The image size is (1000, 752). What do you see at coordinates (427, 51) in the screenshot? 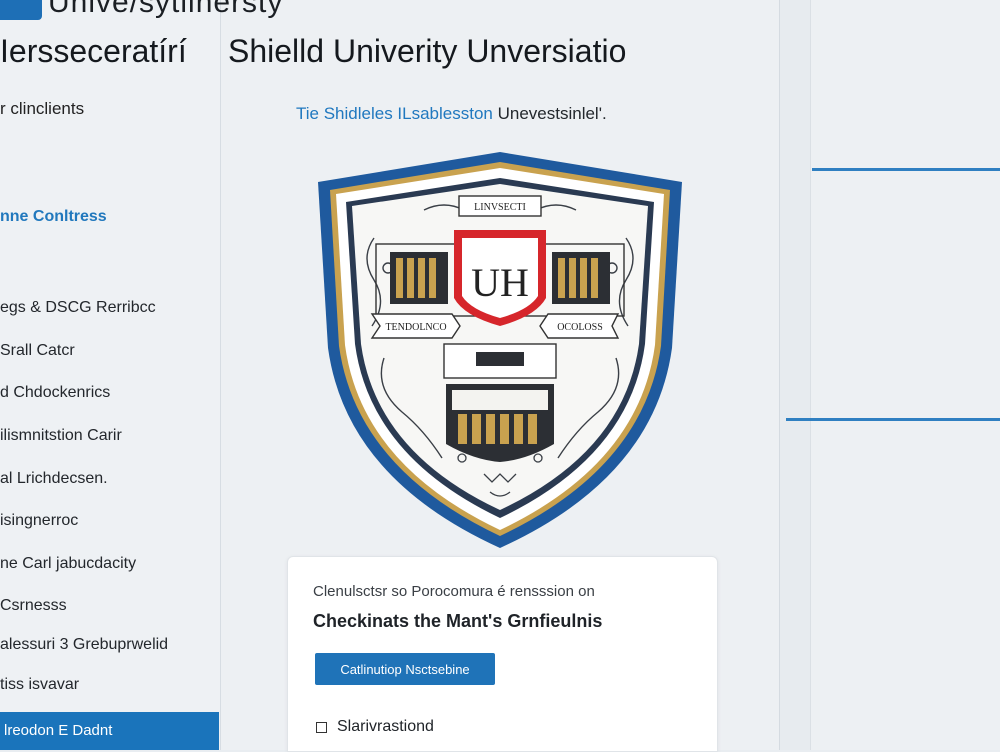
I see `page-title: Shielld Univerity Unversiatio` at bounding box center [427, 51].